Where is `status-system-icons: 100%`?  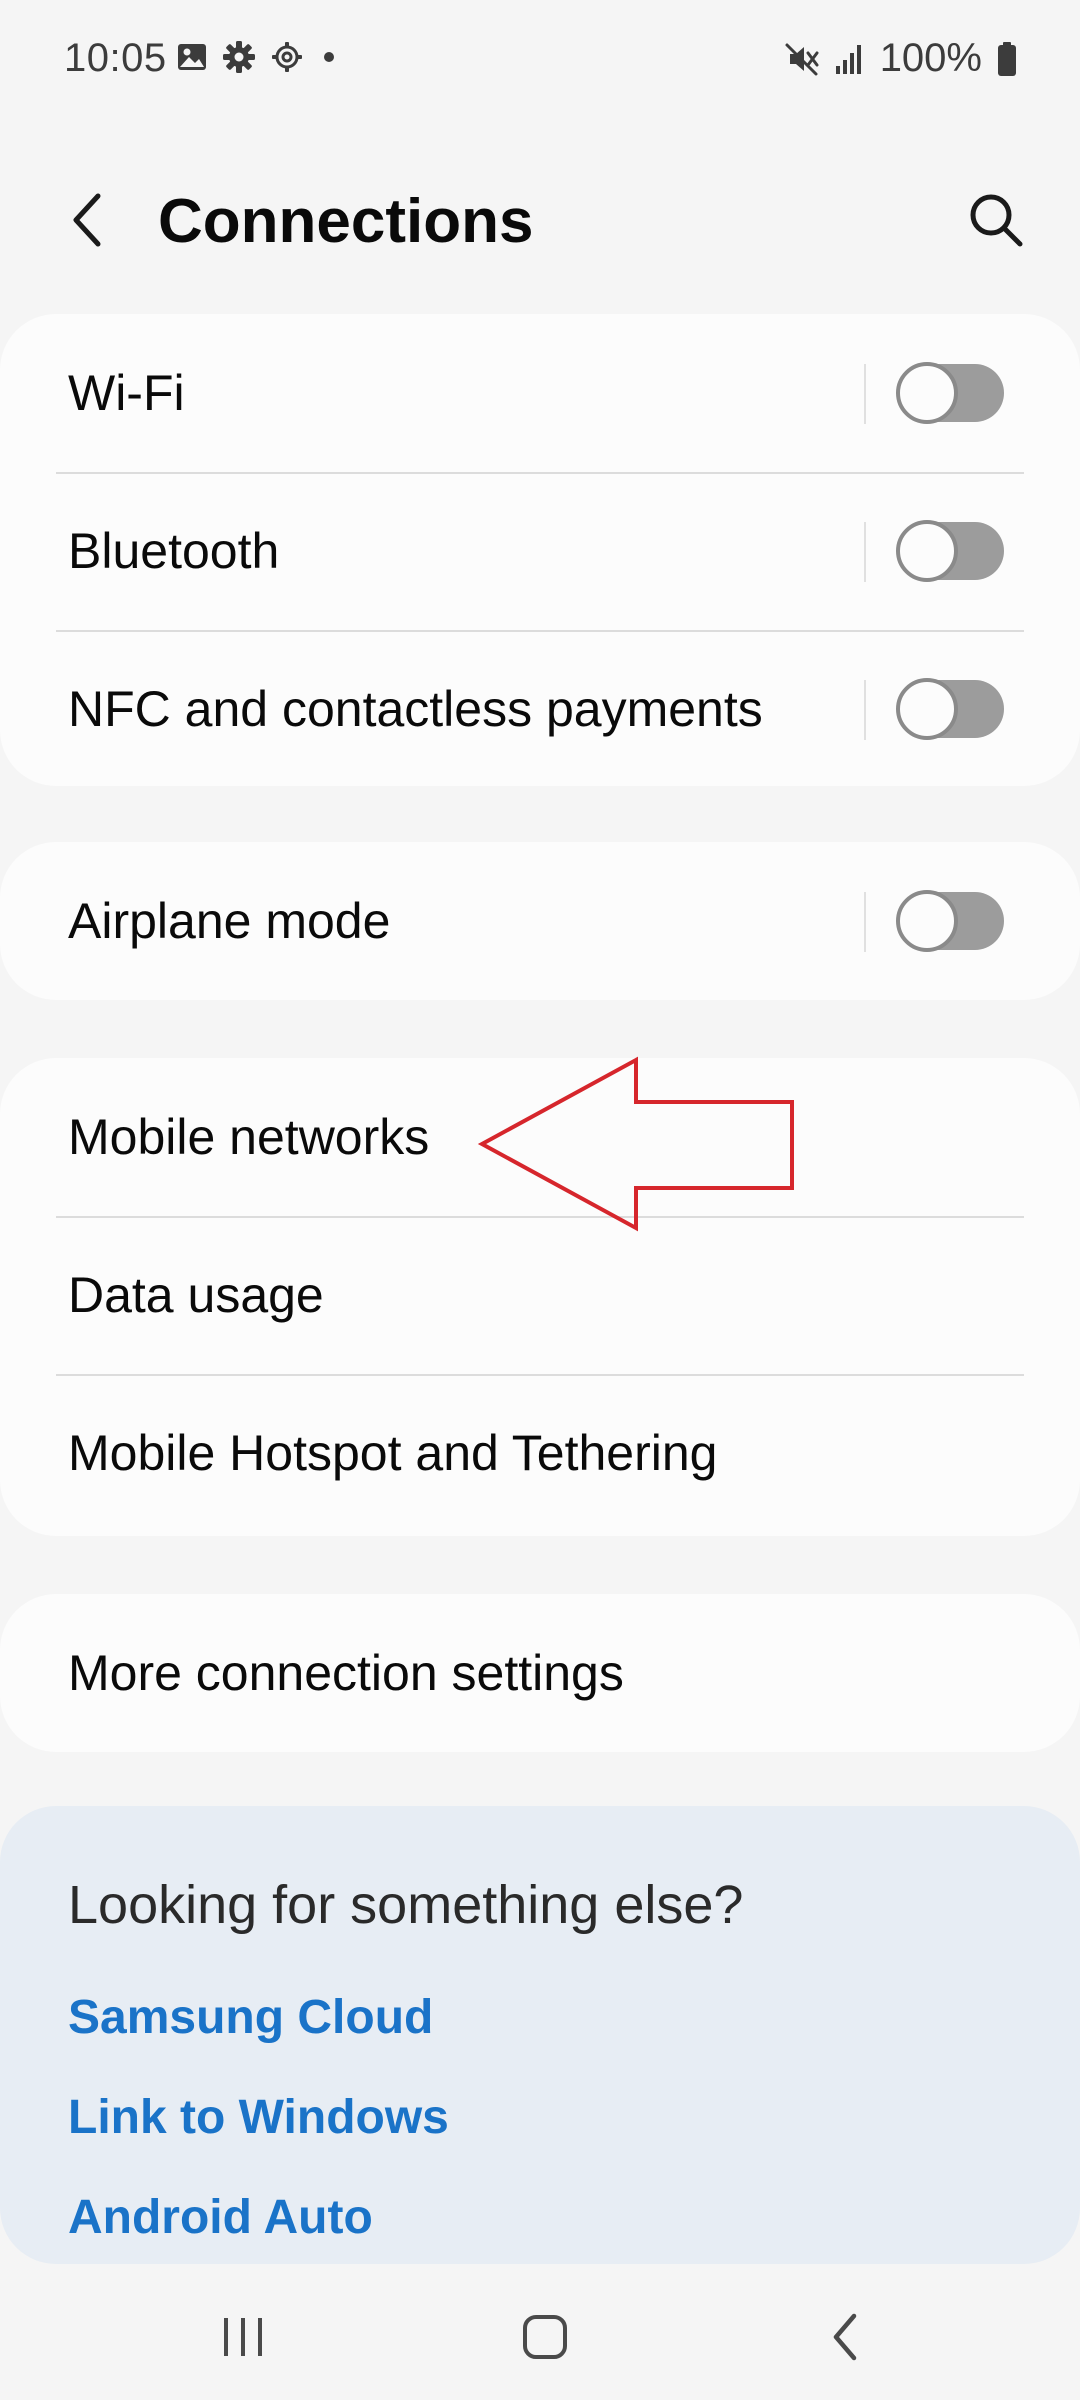
status-system-icons: 100% is located at coordinates (901, 58).